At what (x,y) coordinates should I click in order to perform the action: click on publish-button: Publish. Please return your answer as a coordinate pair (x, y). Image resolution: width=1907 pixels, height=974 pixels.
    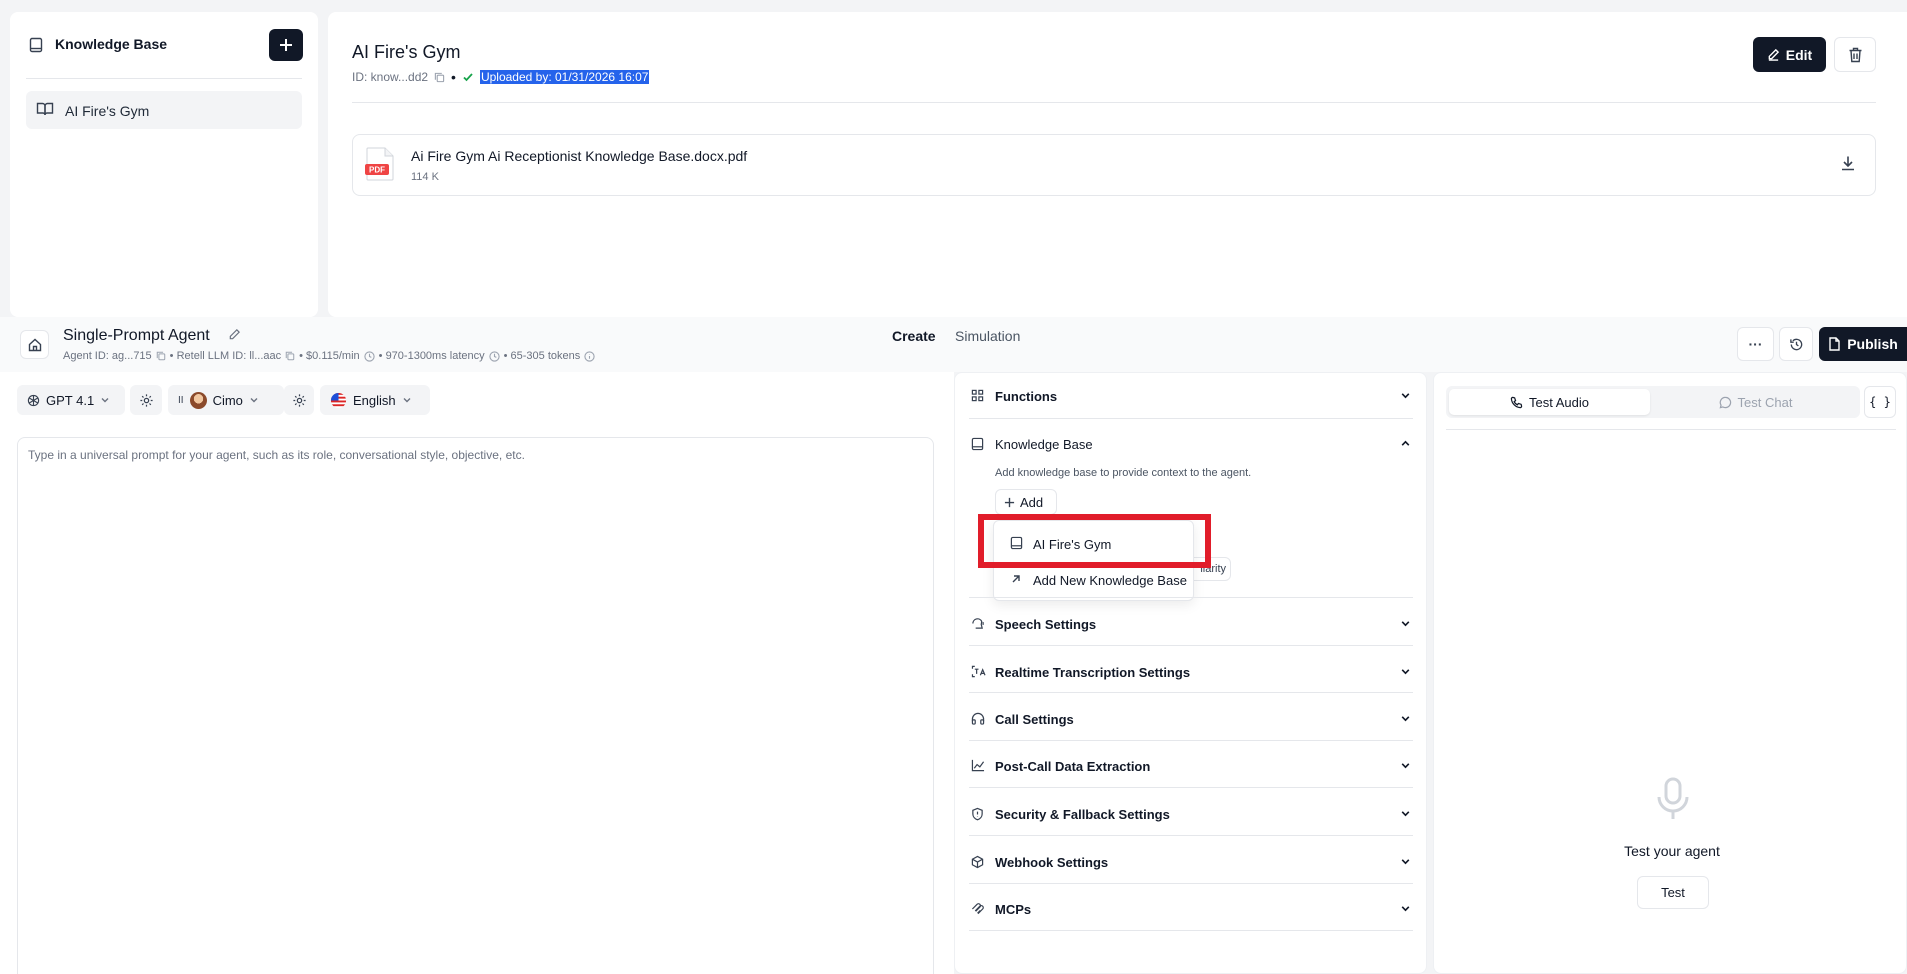
    Looking at the image, I should click on (1863, 344).